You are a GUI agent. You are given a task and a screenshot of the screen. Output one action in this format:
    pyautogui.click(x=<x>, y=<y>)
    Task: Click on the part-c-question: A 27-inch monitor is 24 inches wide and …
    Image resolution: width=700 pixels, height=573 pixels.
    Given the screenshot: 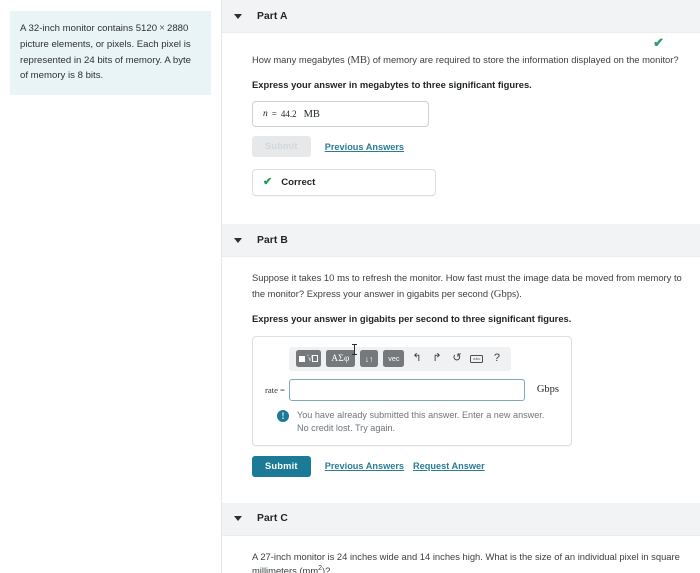 What is the action you would take?
    pyautogui.click(x=467, y=561)
    